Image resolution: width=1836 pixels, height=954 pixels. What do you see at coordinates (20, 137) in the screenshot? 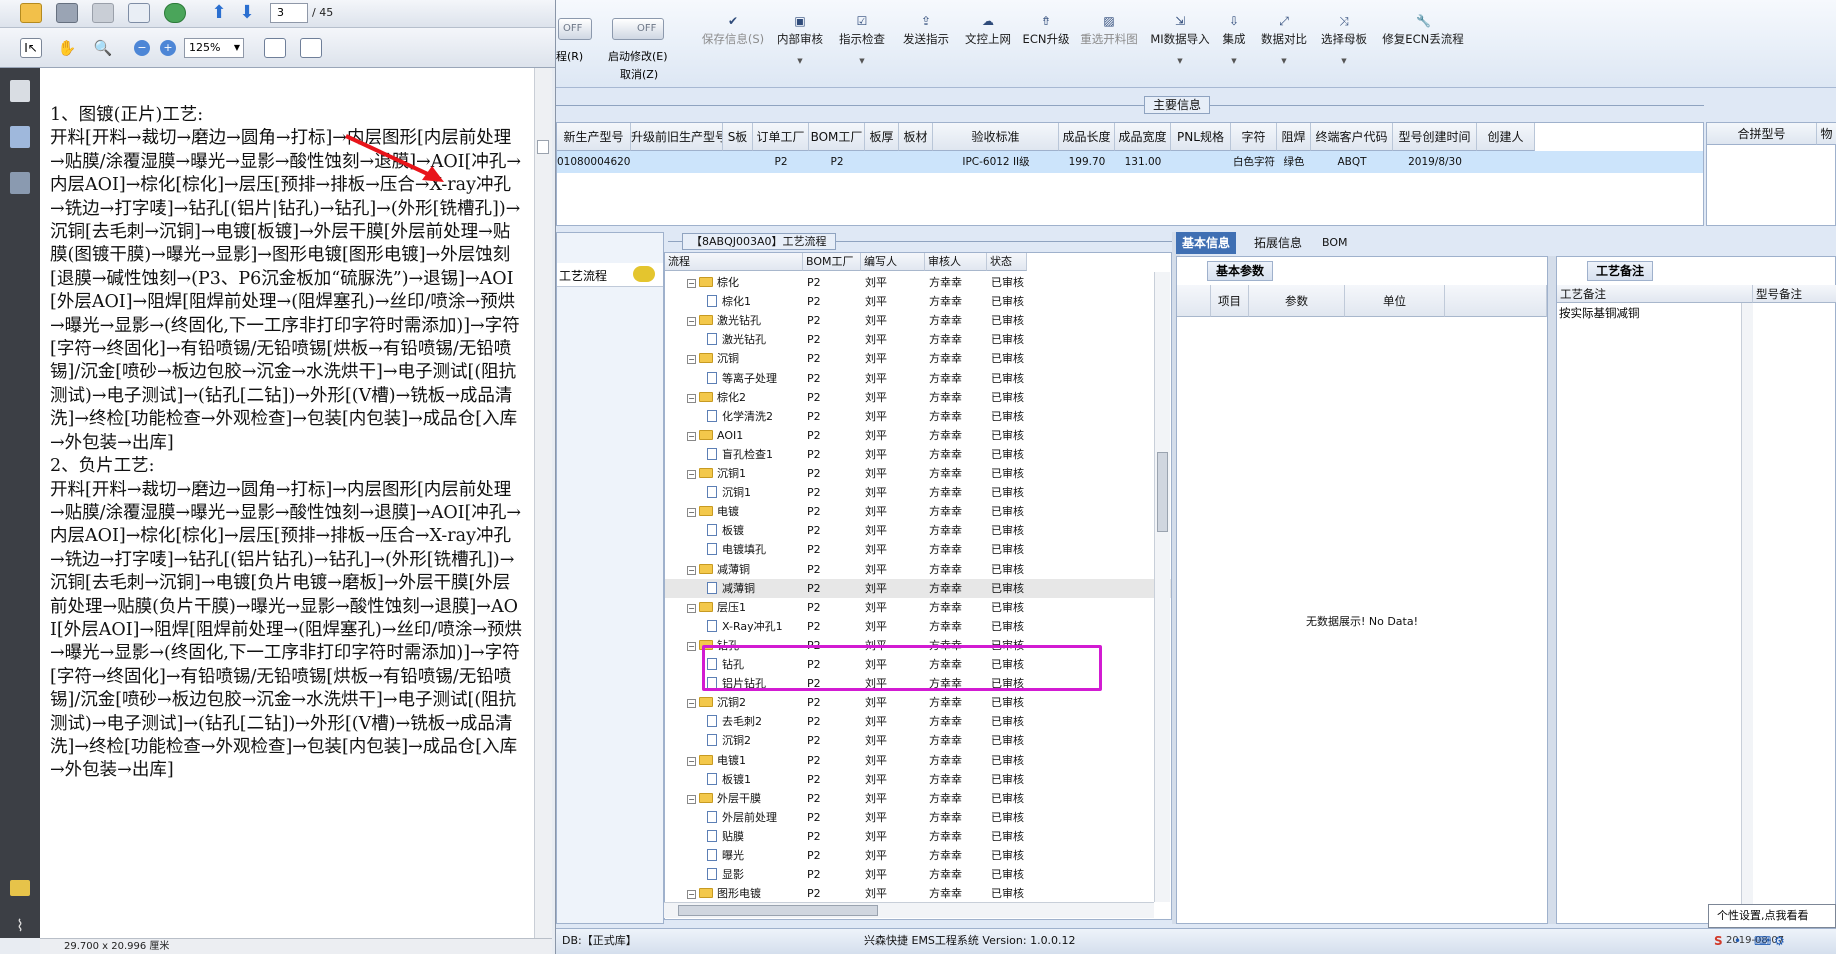
I see `bookmarks-icon` at bounding box center [20, 137].